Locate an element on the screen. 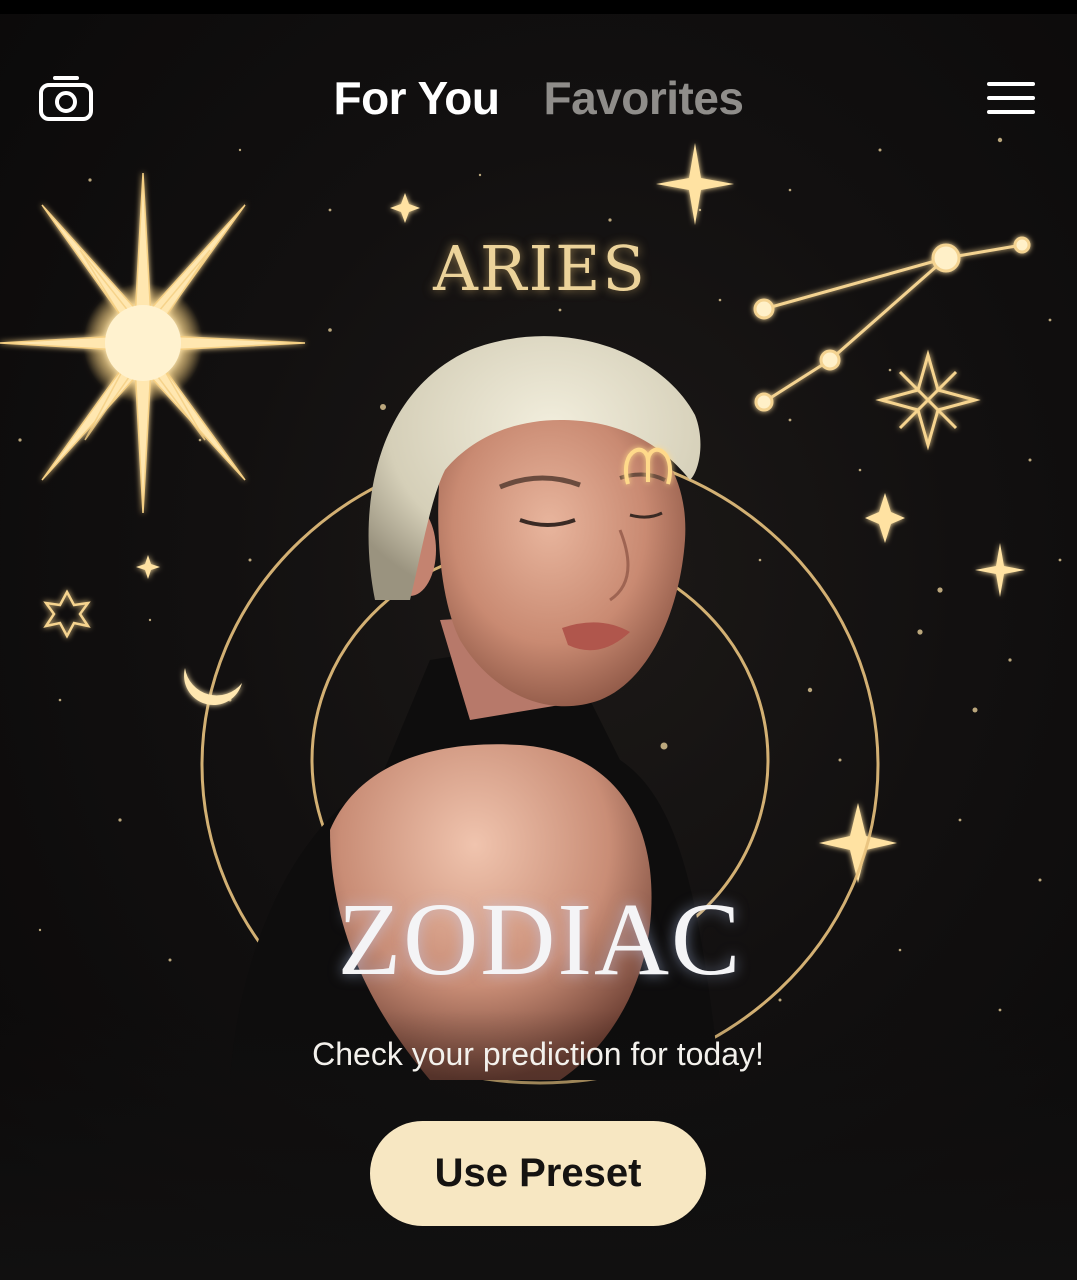 The width and height of the screenshot is (1077, 1280). tab-bar: For You Favorites is located at coordinates (538, 100).